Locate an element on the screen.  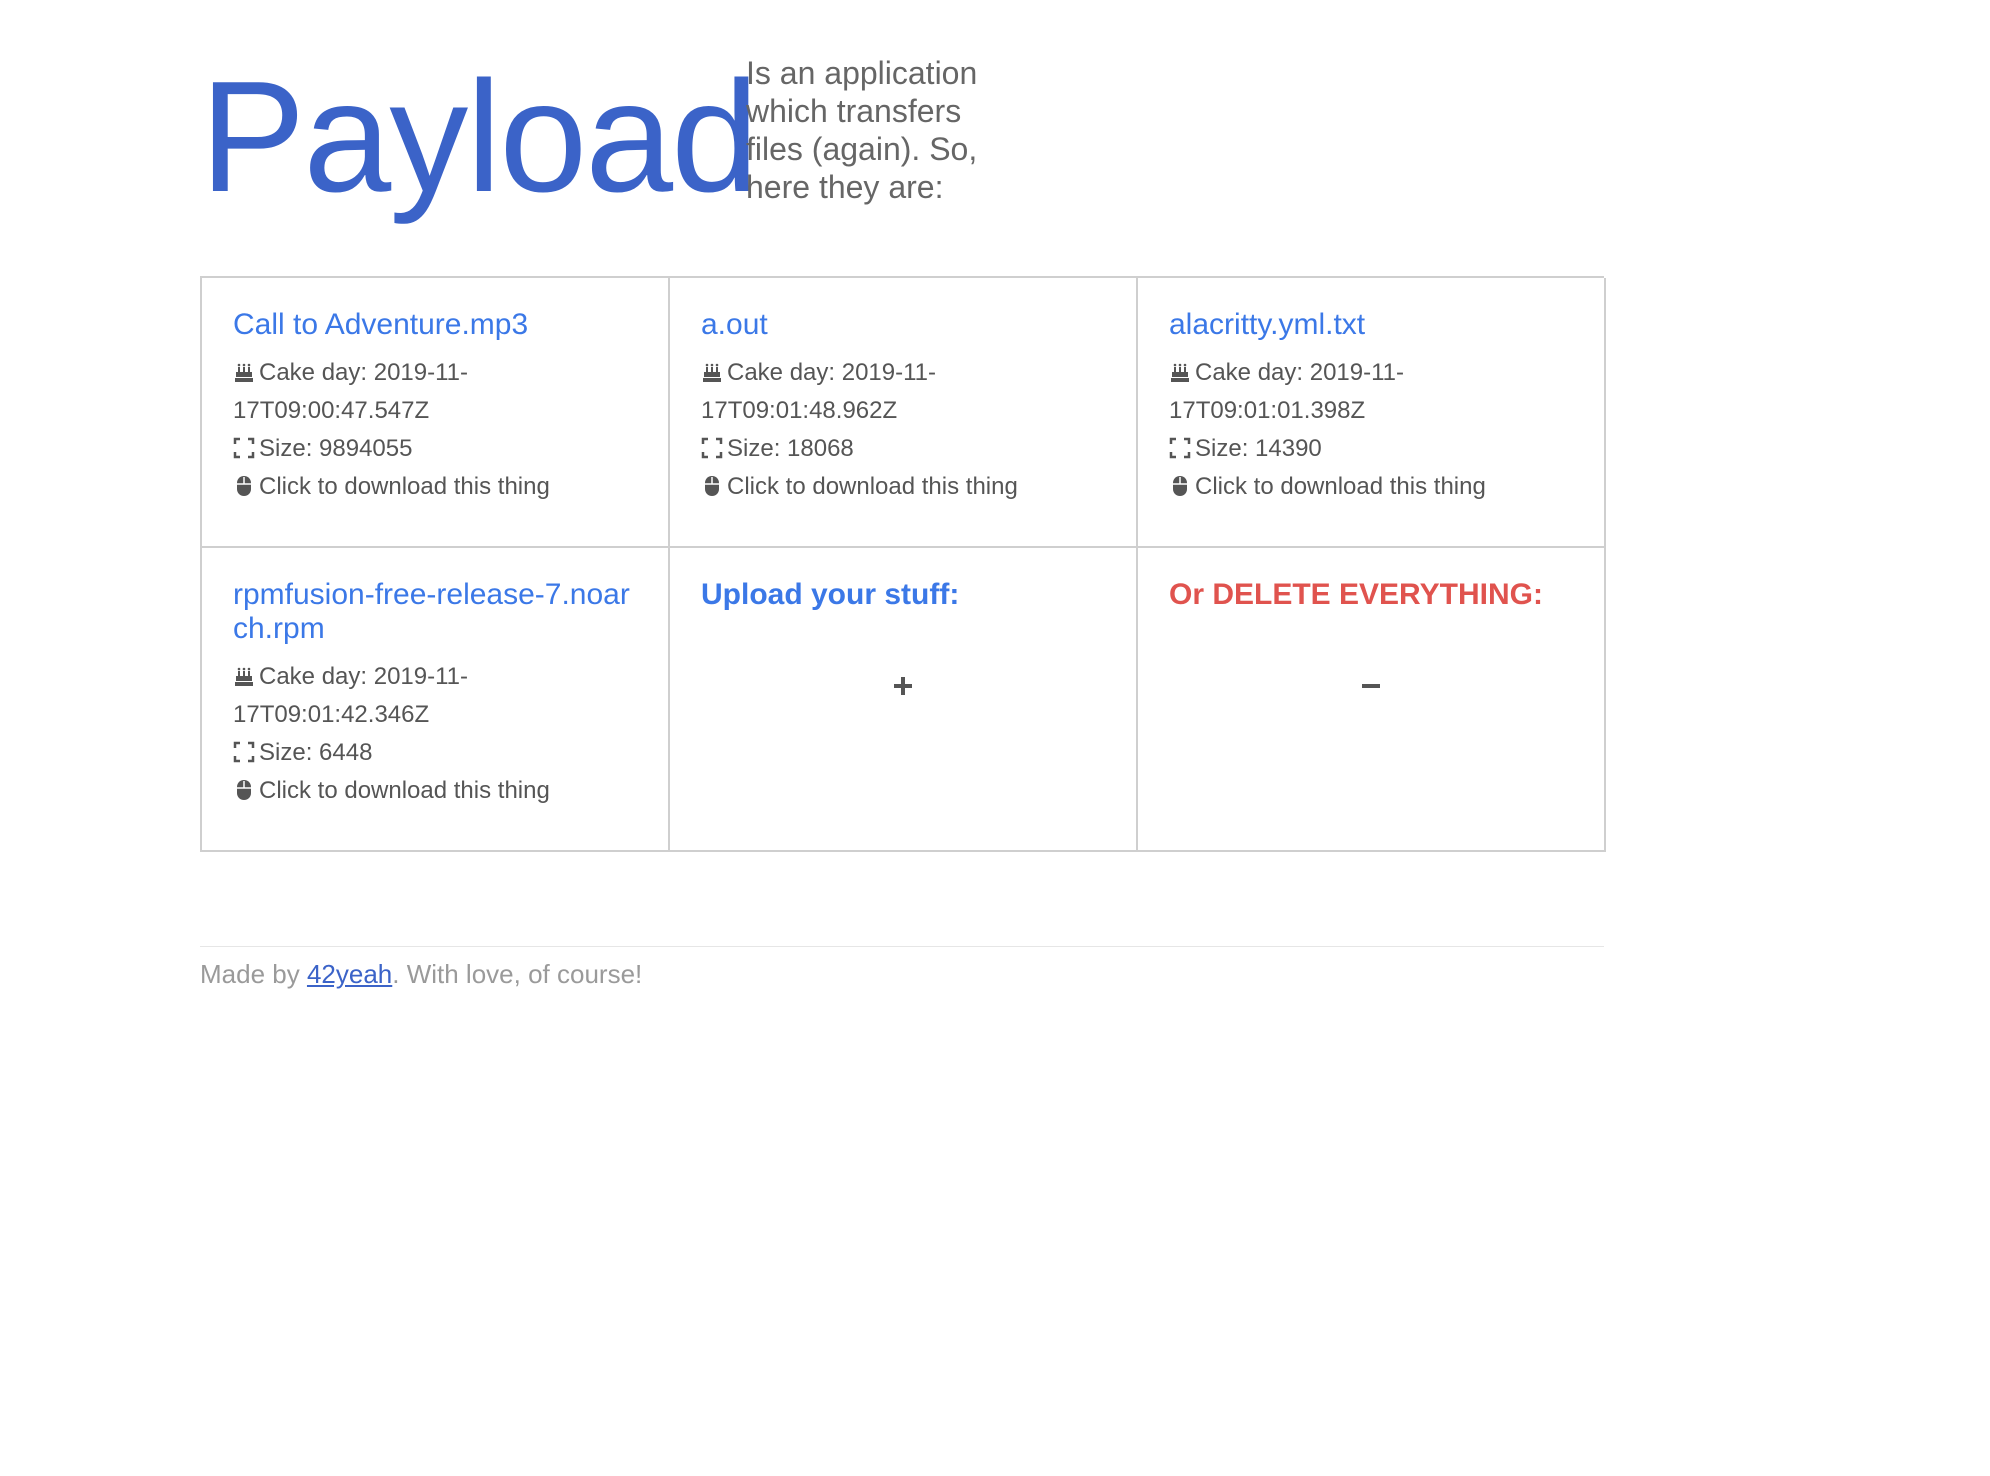
cake-day-row: Cake day: 2019-11-17T09:01:42.346Z is located at coordinates (436, 696).